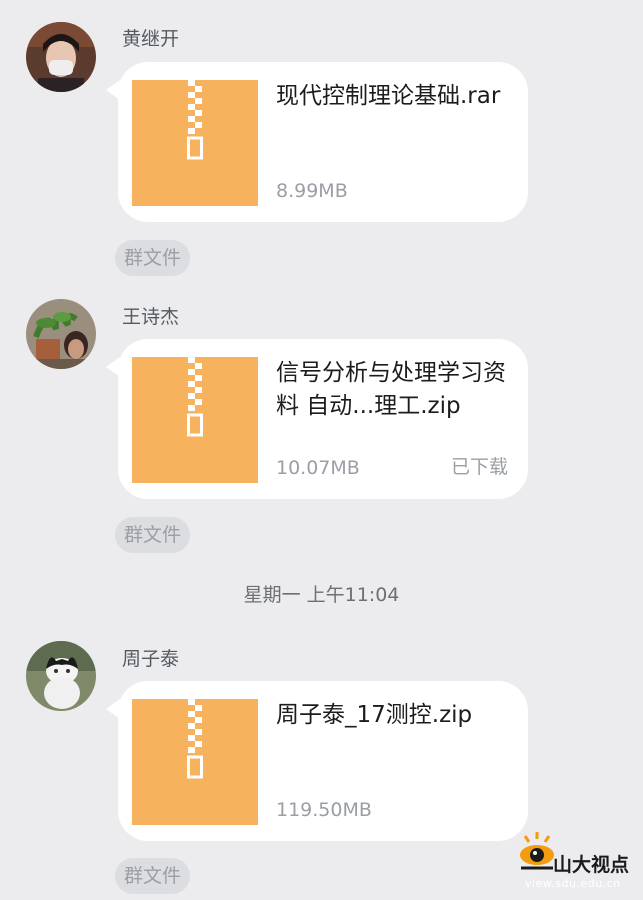 The image size is (643, 900). What do you see at coordinates (324, 810) in the screenshot?
I see `file-size: 119.50MB` at bounding box center [324, 810].